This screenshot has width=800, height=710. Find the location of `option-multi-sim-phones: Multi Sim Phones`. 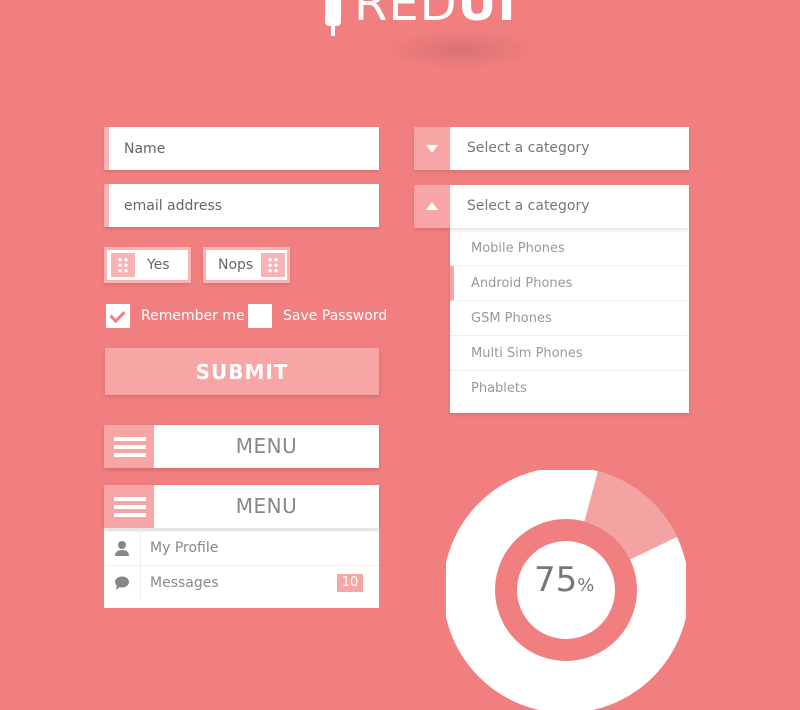

option-multi-sim-phones: Multi Sim Phones is located at coordinates (569, 353).